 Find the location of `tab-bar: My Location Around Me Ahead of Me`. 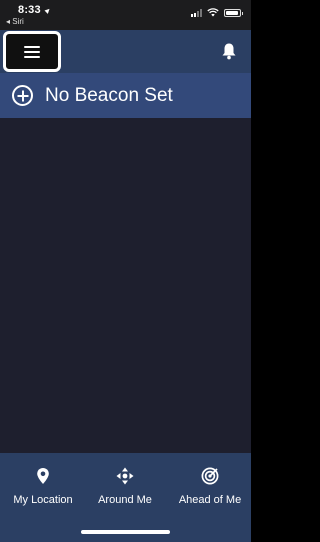

tab-bar: My Location Around Me Ahead of Me is located at coordinates (125, 497).